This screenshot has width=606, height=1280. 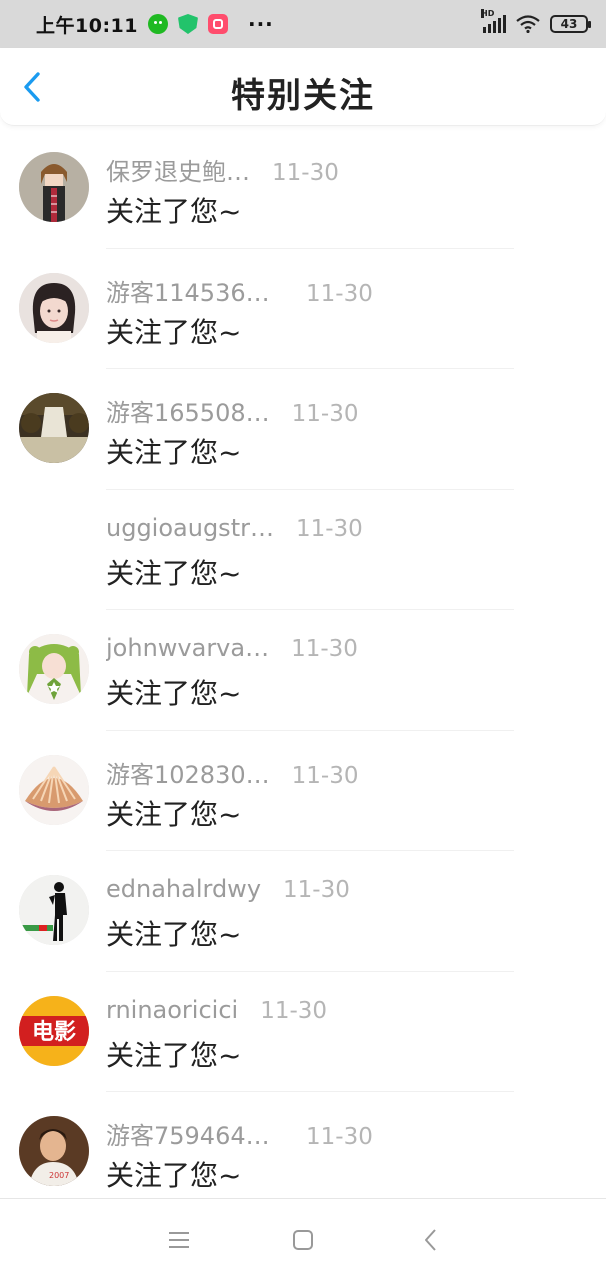 What do you see at coordinates (54, 1151) in the screenshot?
I see `avatar: 2007` at bounding box center [54, 1151].